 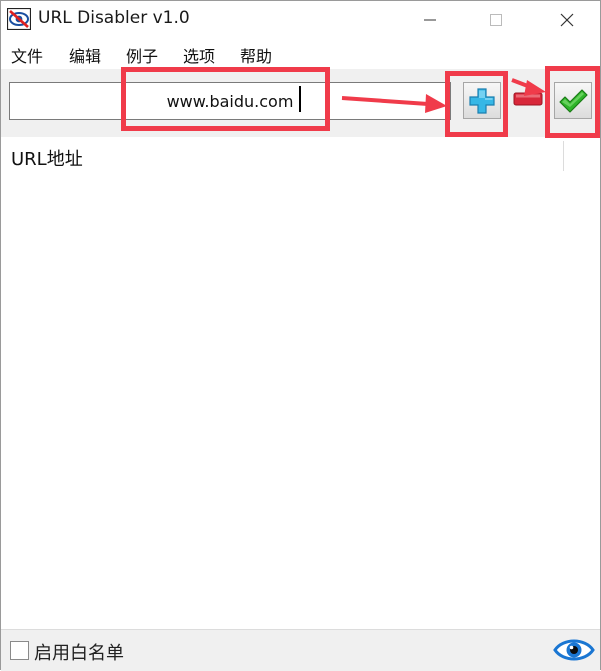 I want to click on close-icon, so click(x=567, y=20).